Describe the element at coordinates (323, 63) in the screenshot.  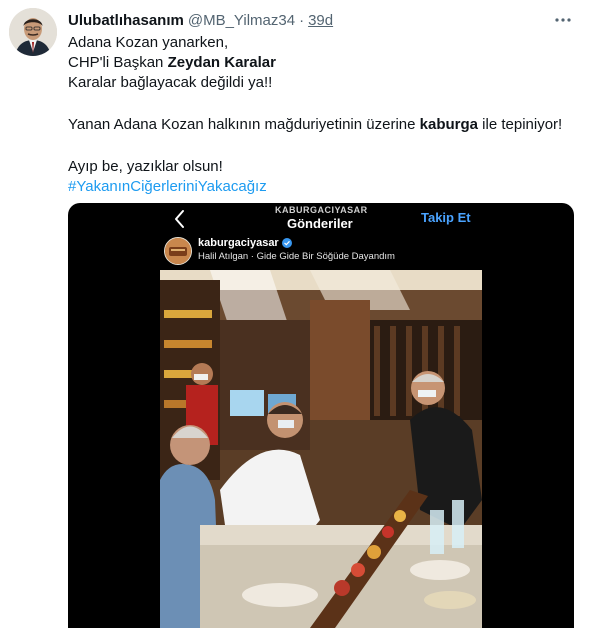
I see `tweet-line-2: CHP'li Başkan Zeydan Karalar` at that location.